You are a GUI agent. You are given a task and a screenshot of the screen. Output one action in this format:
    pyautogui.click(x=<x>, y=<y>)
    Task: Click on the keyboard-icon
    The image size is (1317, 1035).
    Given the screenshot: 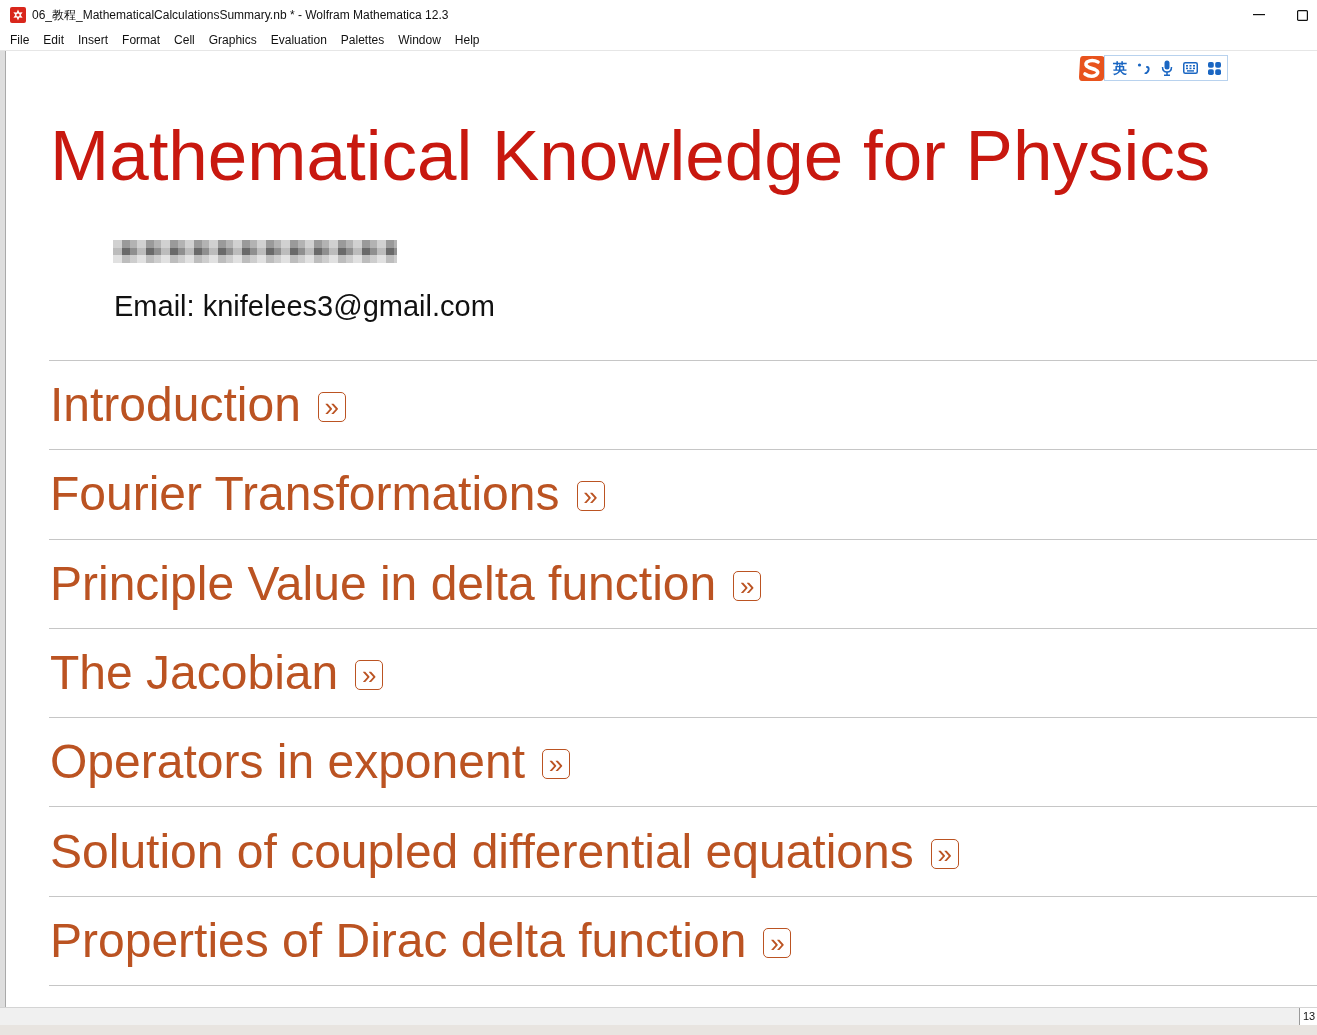 What is the action you would take?
    pyautogui.click(x=1190, y=68)
    